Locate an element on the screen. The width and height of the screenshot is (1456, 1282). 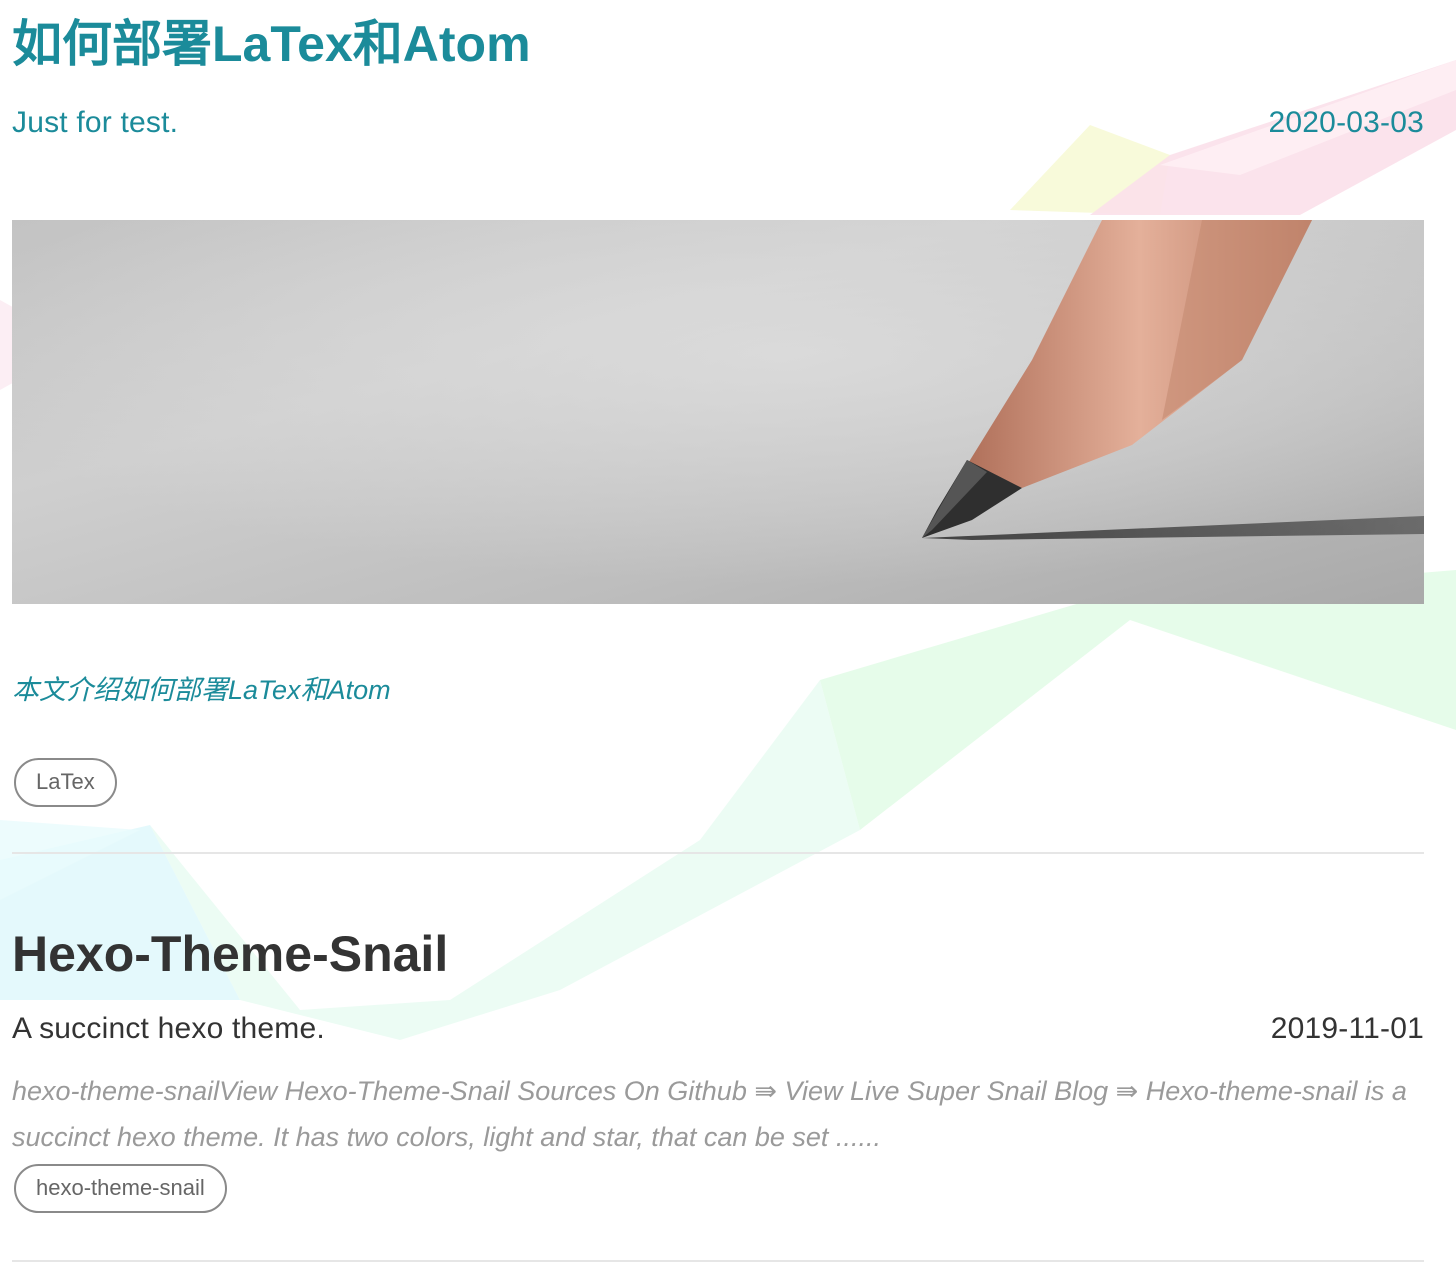
post-title-link: Hexo-Theme-Snail is located at coordinates (718, 953).